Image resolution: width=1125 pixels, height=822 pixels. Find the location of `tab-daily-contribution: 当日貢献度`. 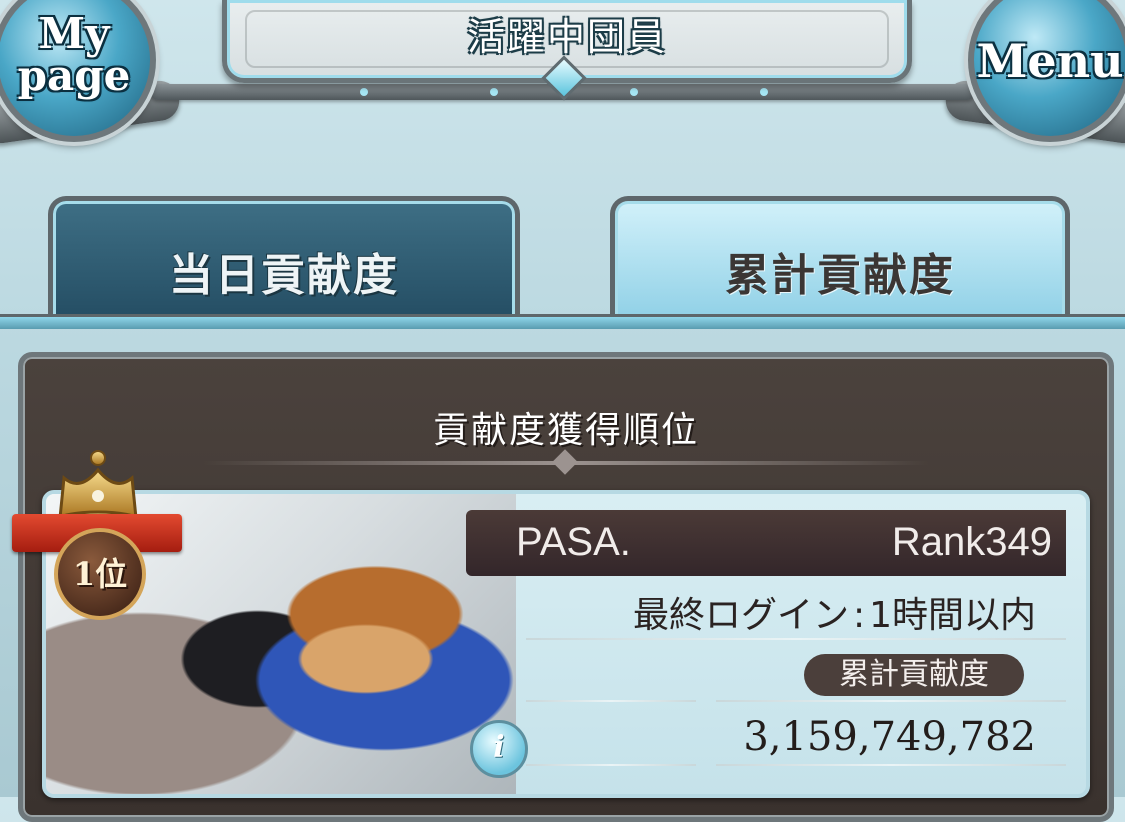

tab-daily-contribution: 当日貢献度 is located at coordinates (284, 258).